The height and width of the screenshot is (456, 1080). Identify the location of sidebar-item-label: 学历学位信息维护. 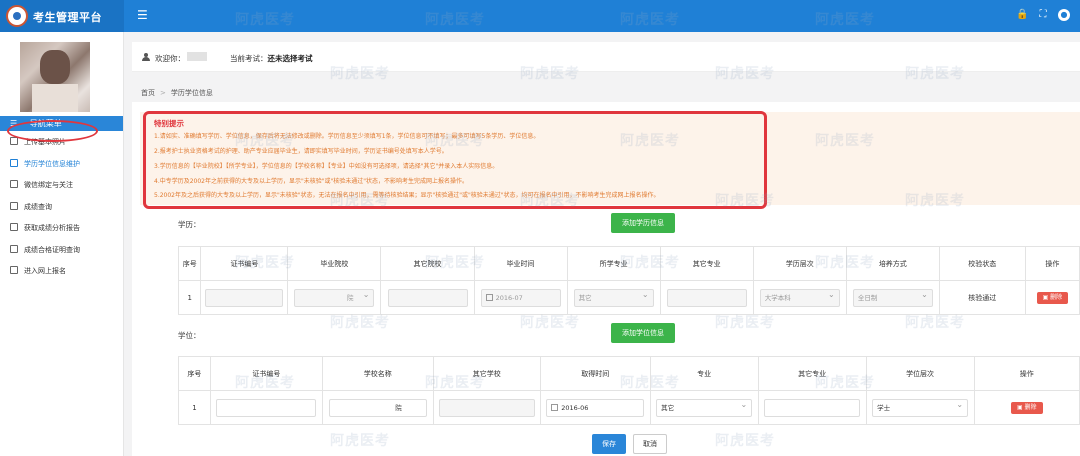
(52, 163).